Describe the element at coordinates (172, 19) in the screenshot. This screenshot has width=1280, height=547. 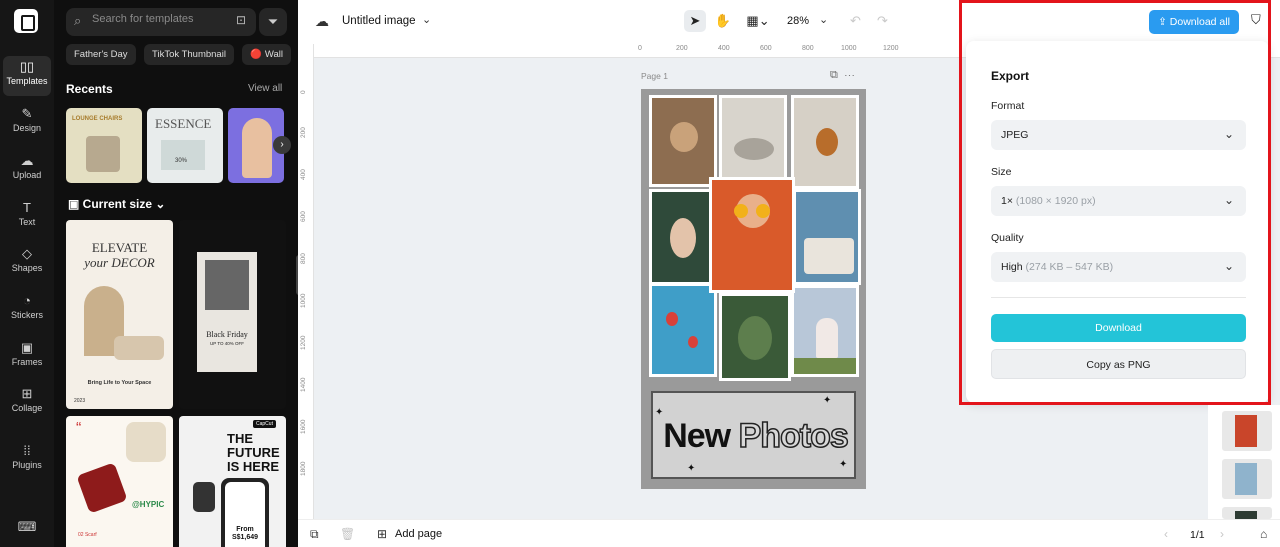
I see `search-input` at that location.